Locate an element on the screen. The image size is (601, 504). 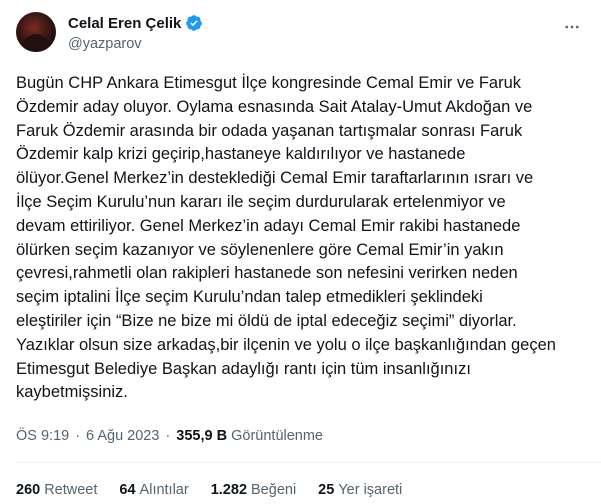
tweet-line: kaybetmişsiniz. is located at coordinates (72, 392).